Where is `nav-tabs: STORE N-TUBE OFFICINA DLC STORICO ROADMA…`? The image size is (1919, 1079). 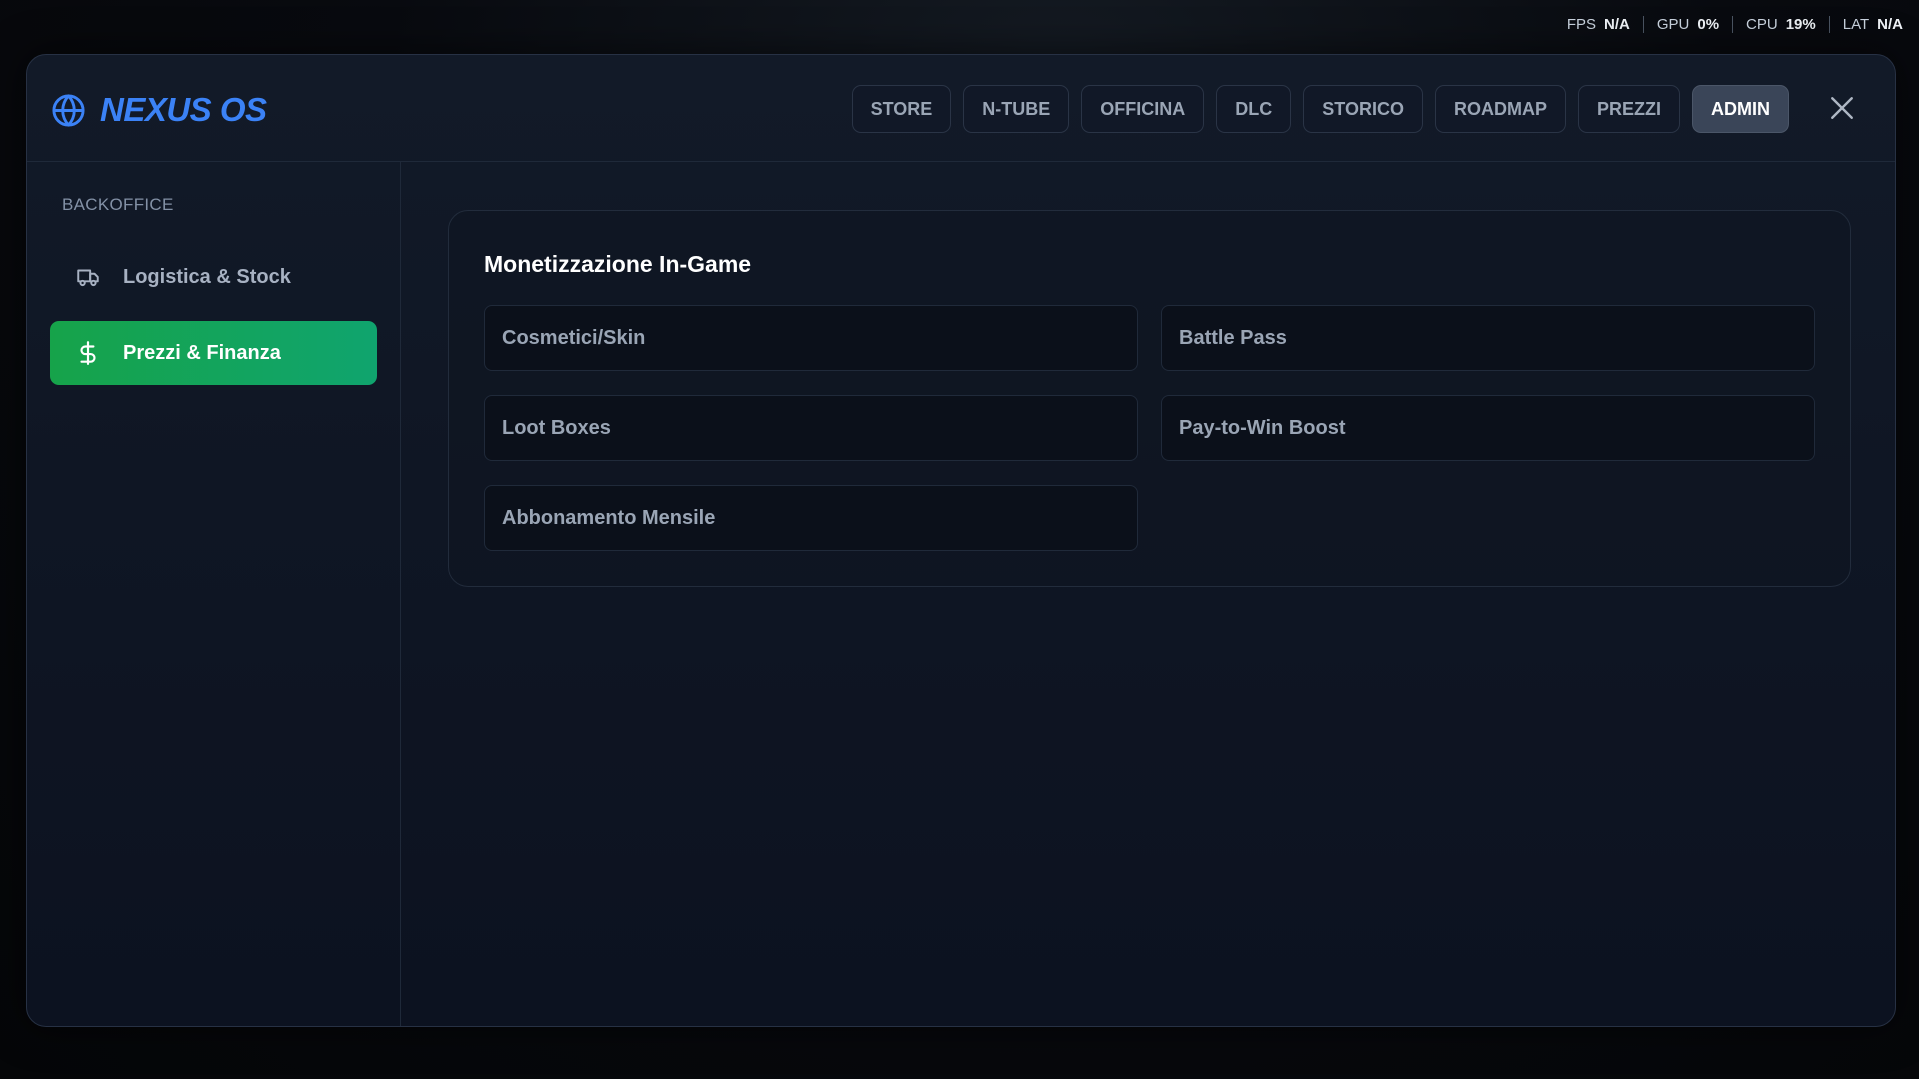 nav-tabs: STORE N-TUBE OFFICINA DLC STORICO ROADMA… is located at coordinates (1320, 109).